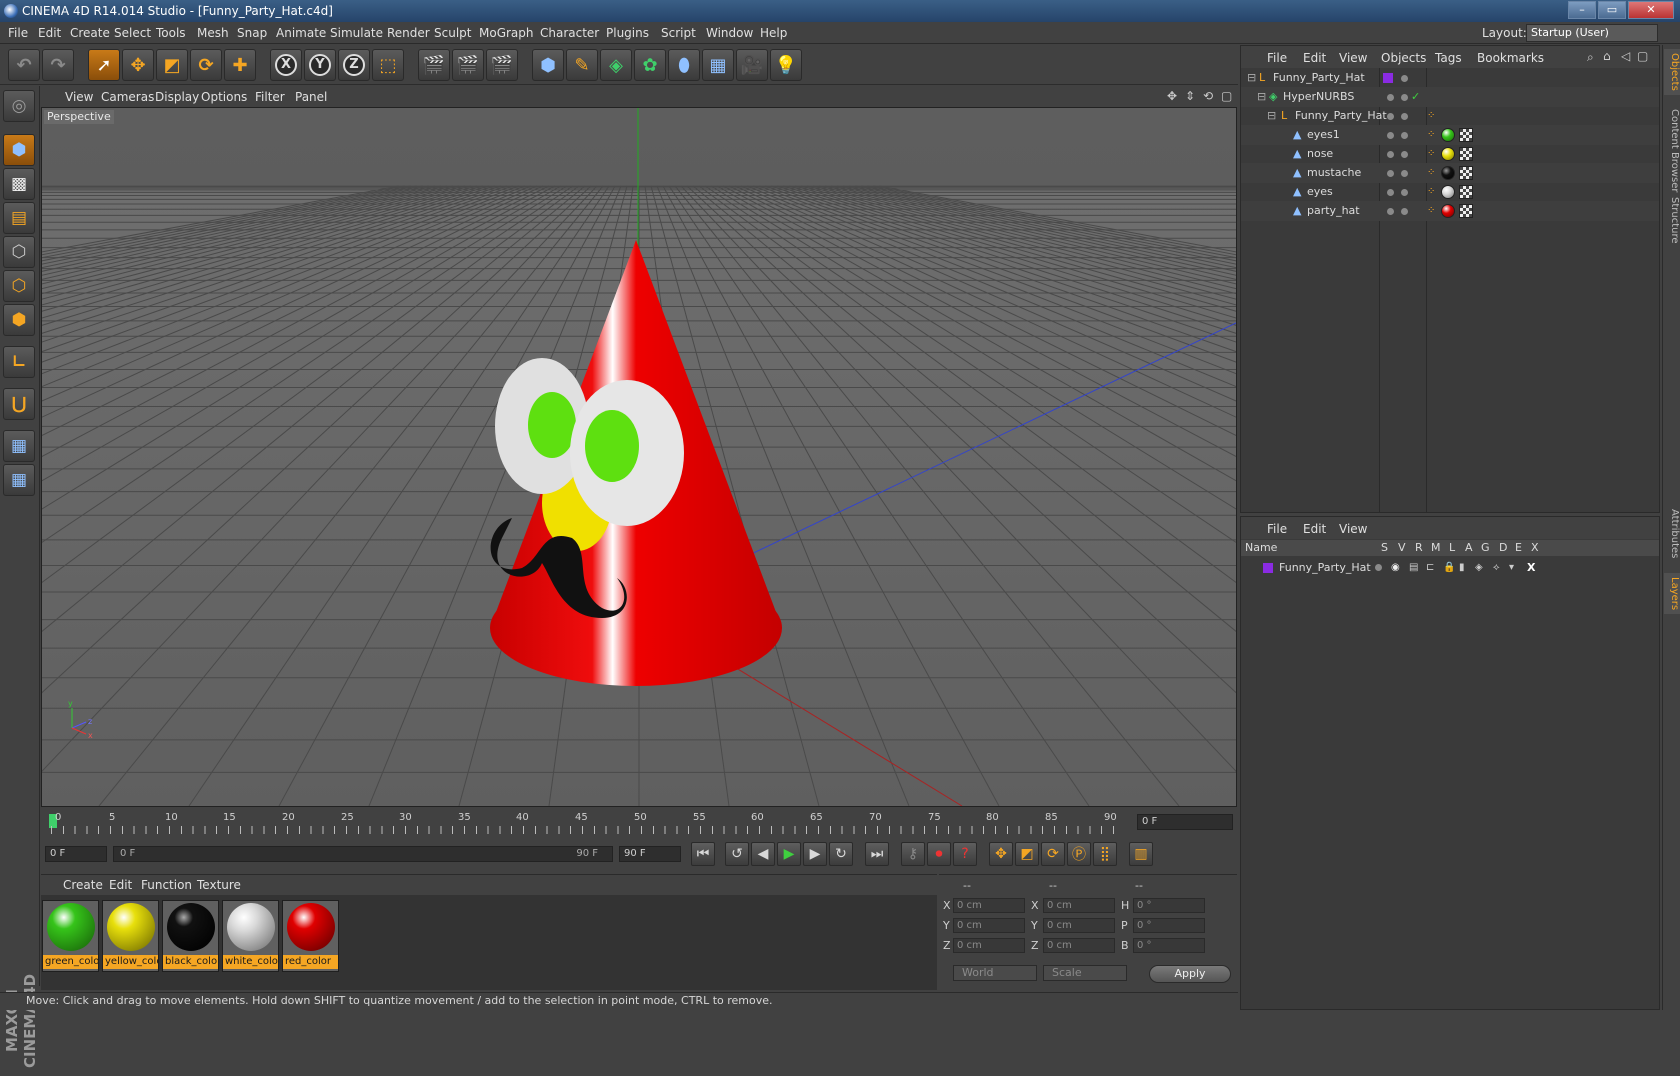 The height and width of the screenshot is (1076, 1680). What do you see at coordinates (995, 973) in the screenshot?
I see `coordinate-mode-select: World` at bounding box center [995, 973].